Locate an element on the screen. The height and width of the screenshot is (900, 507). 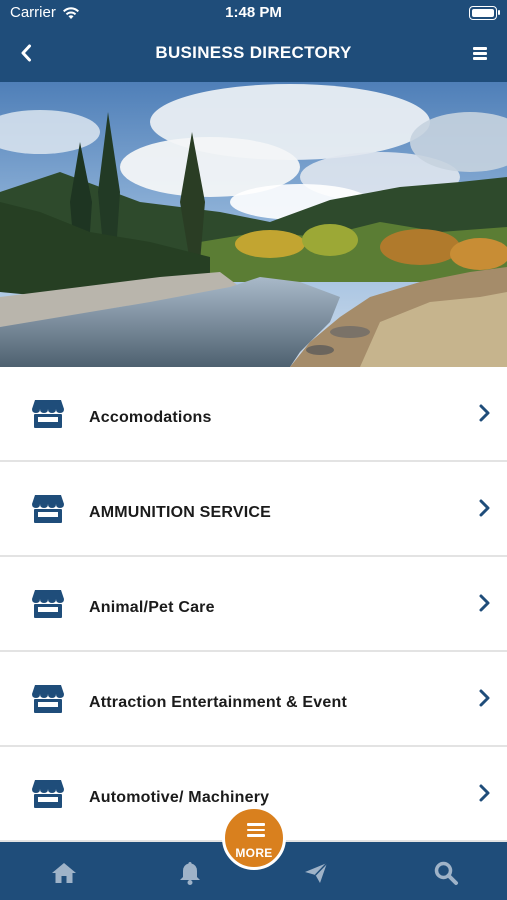
battery-icon is located at coordinates (484, 13).